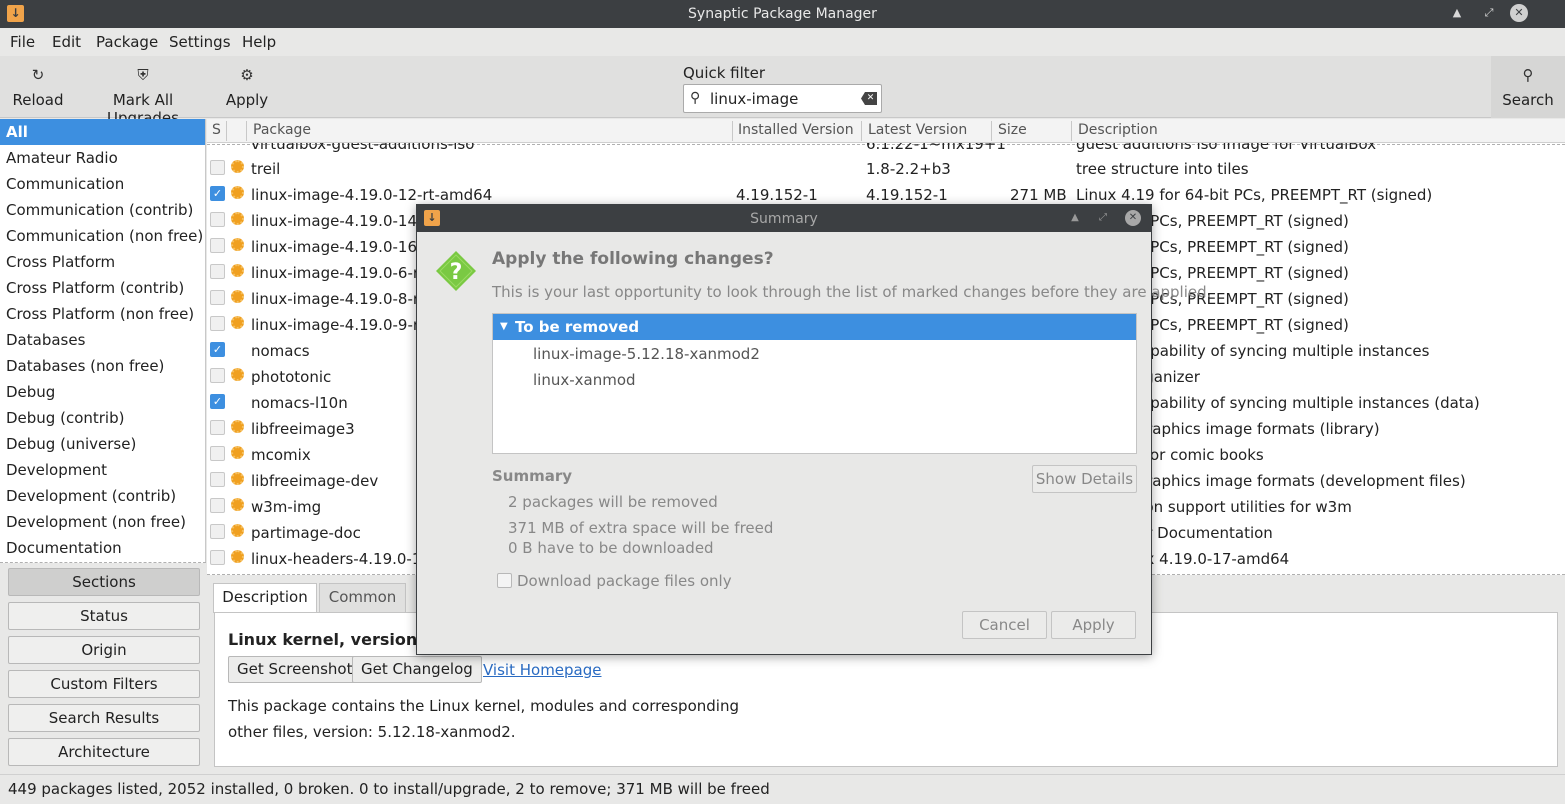 This screenshot has height=804, width=1565. What do you see at coordinates (104, 650) in the screenshot?
I see `filter-origin-button: Origin` at bounding box center [104, 650].